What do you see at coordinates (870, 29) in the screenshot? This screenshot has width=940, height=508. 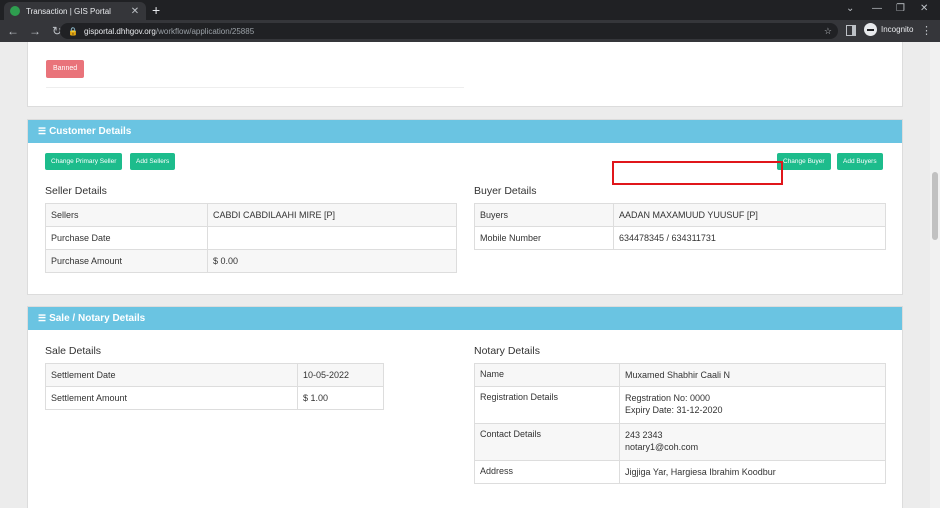 I see `incognito-icon` at bounding box center [870, 29].